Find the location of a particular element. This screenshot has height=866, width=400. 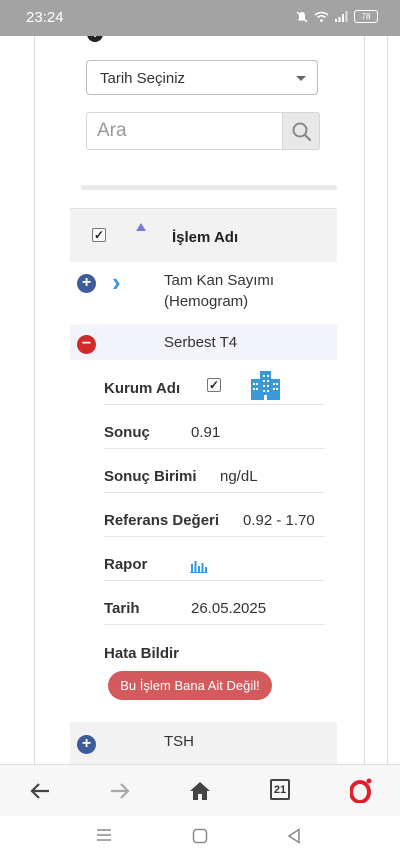

system-navigation-bar is located at coordinates (200, 841).